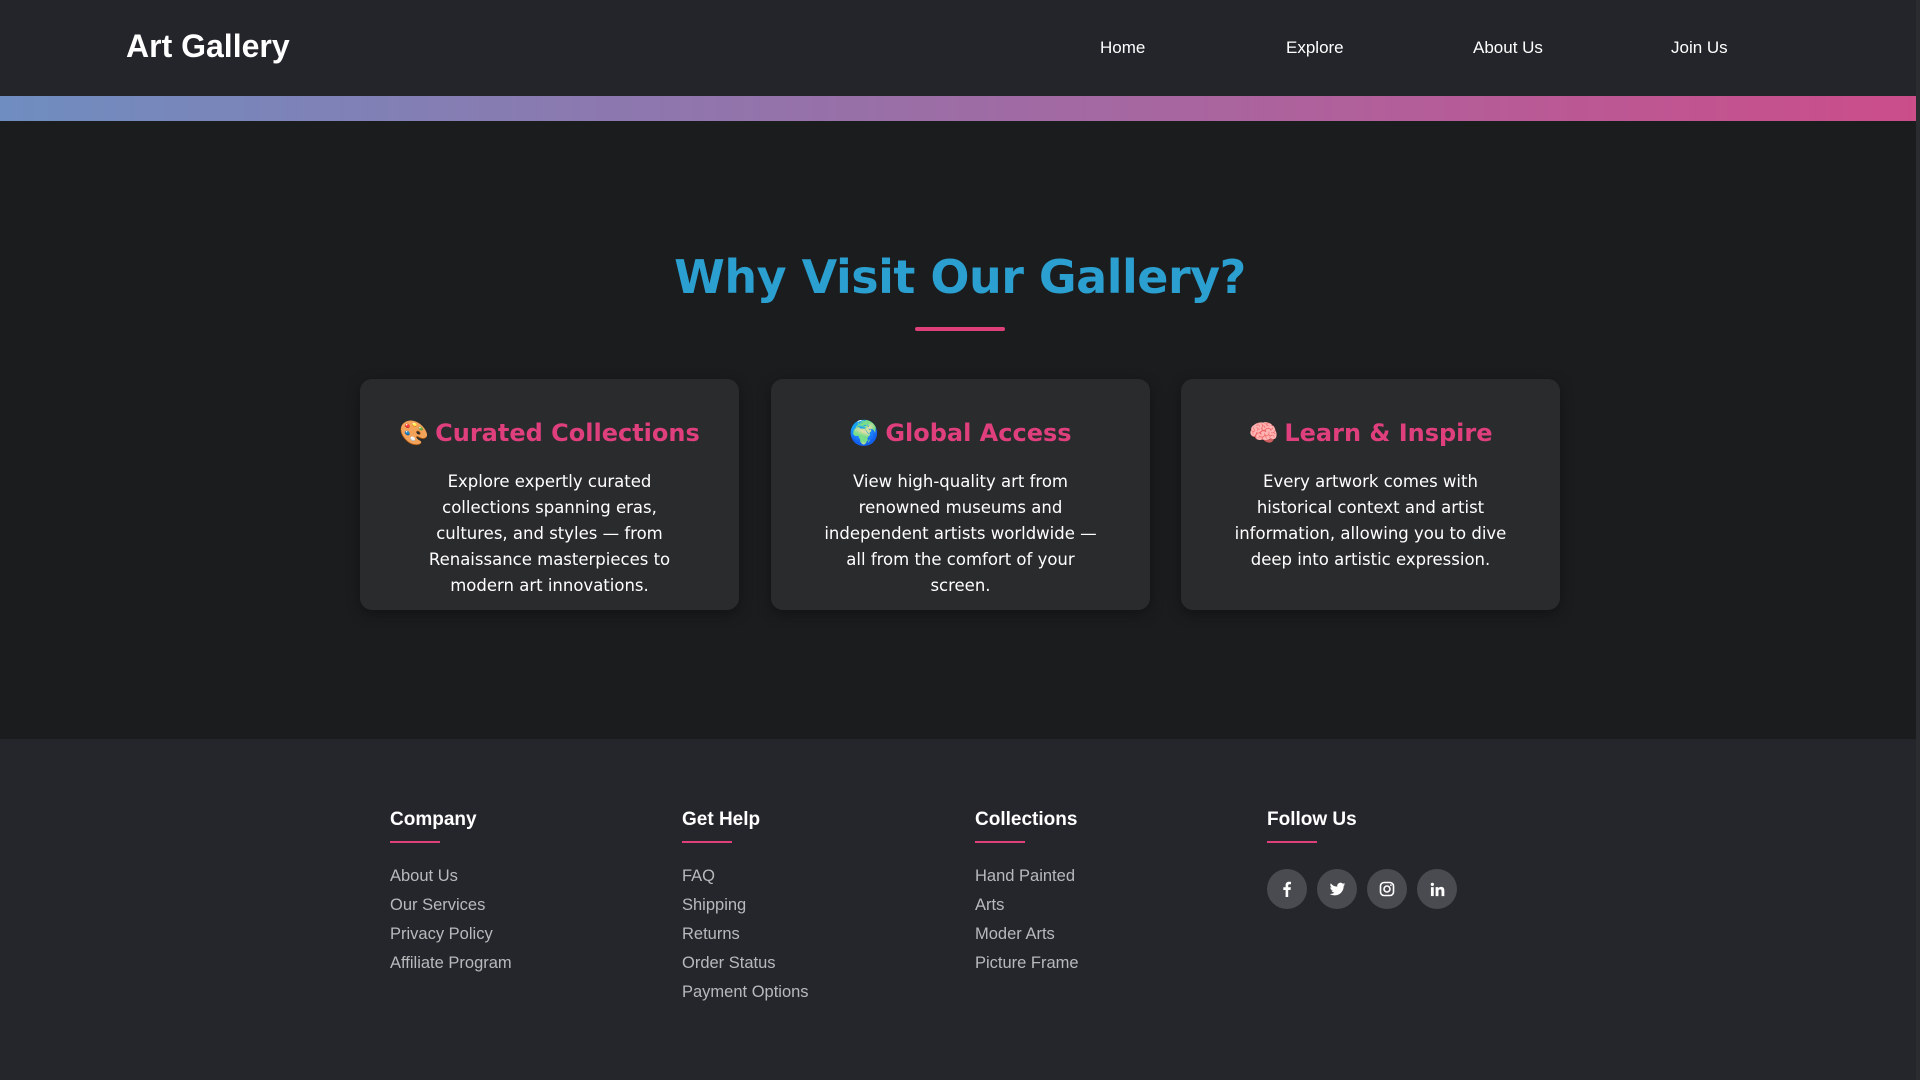 This screenshot has width=1920, height=1080. I want to click on feature-card-title: 🌍 Global Access, so click(960, 433).